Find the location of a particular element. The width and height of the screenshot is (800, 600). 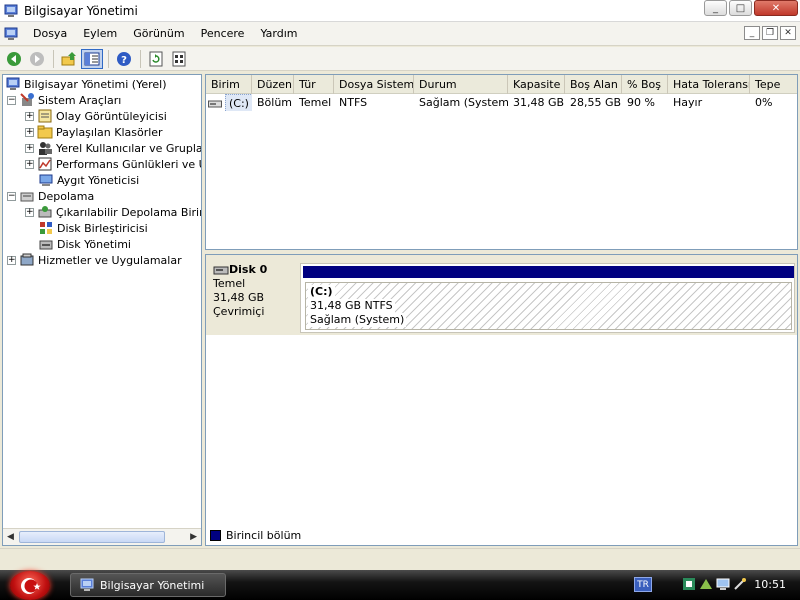

show-hide-tree-button is located at coordinates (92, 58).